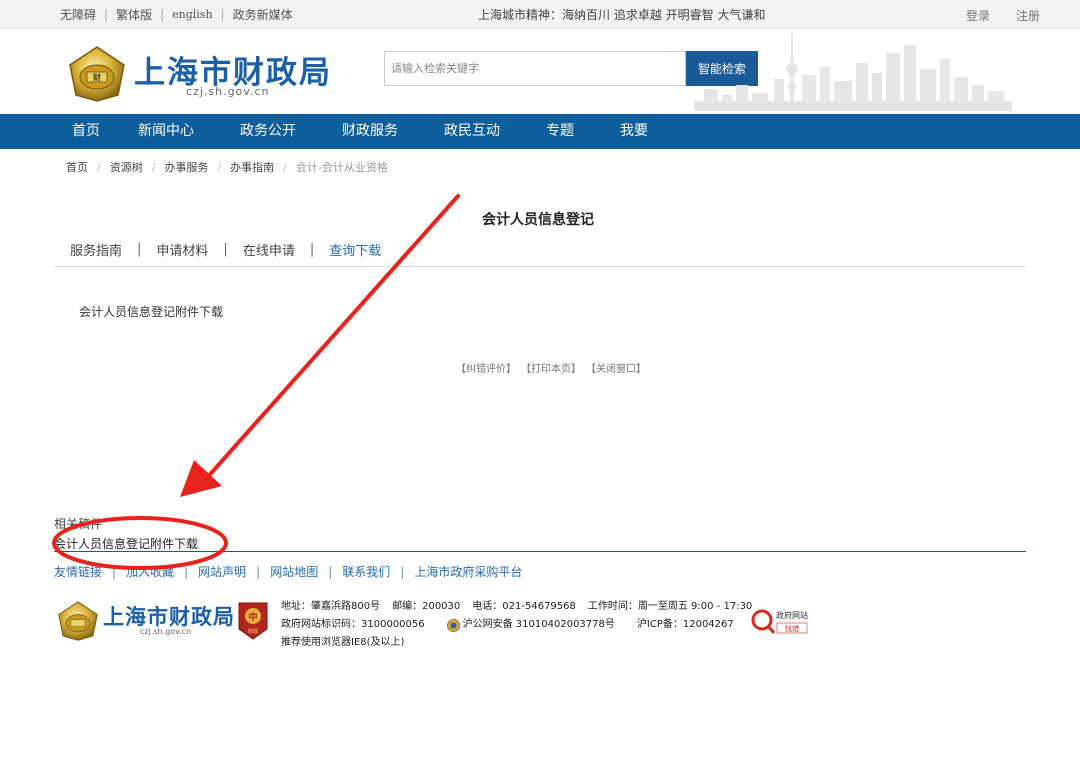  Describe the element at coordinates (151, 312) in the screenshot. I see `download-content-text: 会计人员信息登记附件下载` at that location.